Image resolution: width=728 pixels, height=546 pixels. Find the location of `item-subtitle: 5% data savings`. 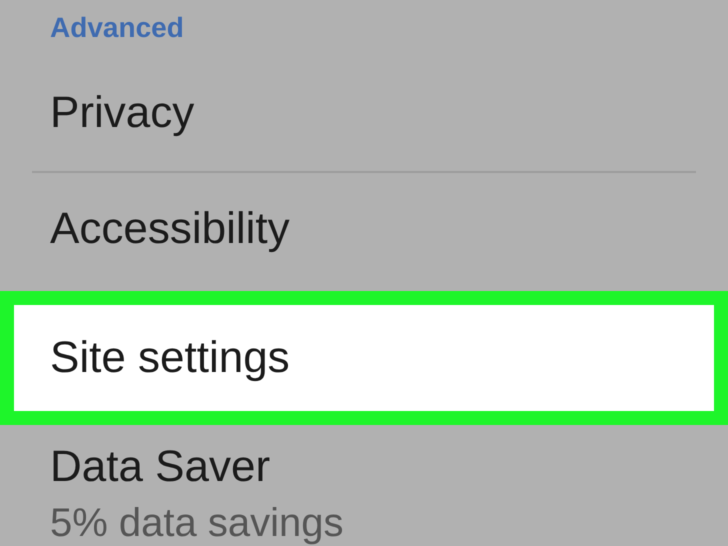

item-subtitle: 5% data savings is located at coordinates (197, 523).